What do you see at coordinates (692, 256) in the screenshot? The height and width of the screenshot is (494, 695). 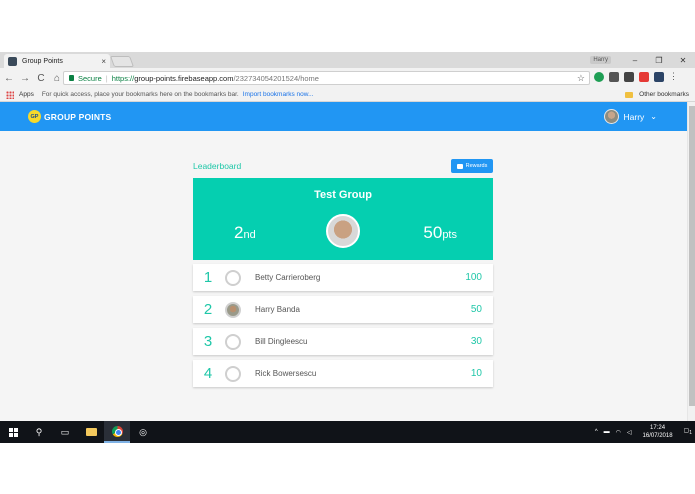 I see `scrollbar-thumb` at bounding box center [692, 256].